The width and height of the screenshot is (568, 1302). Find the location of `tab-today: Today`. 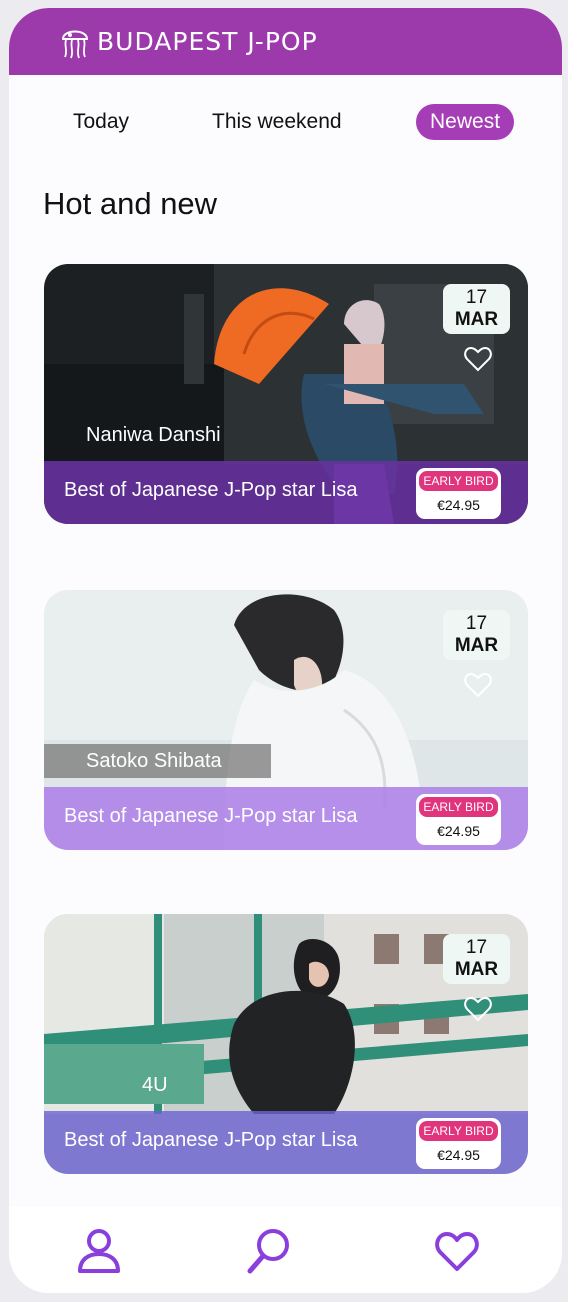

tab-today: Today is located at coordinates (101, 122).